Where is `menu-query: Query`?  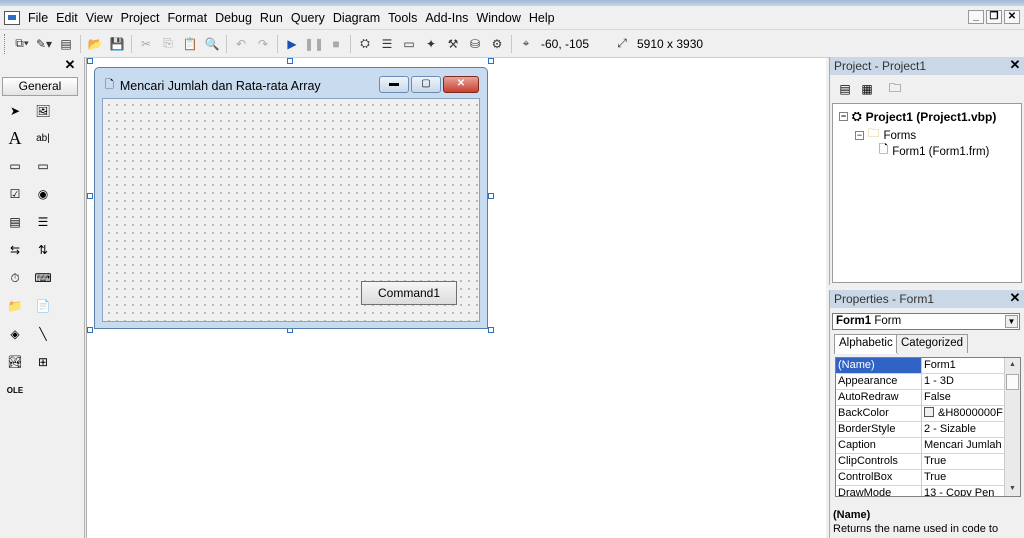
menu-query: Query is located at coordinates (308, 18).